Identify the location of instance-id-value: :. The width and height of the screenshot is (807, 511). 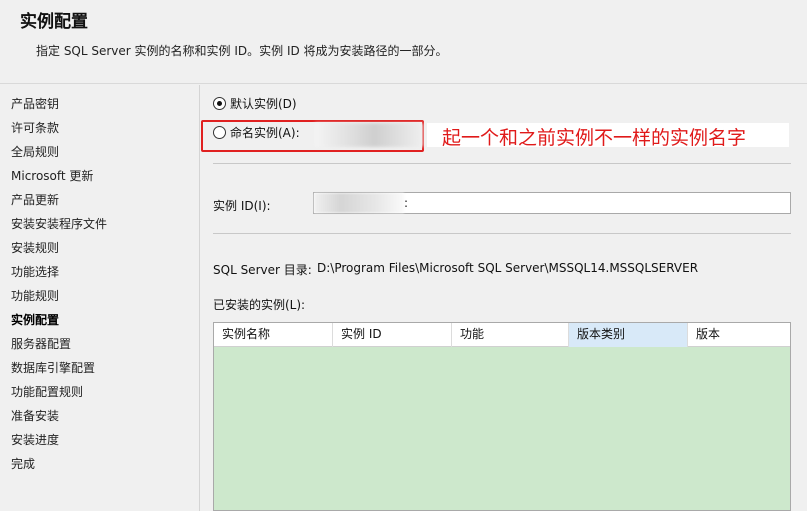
(406, 203).